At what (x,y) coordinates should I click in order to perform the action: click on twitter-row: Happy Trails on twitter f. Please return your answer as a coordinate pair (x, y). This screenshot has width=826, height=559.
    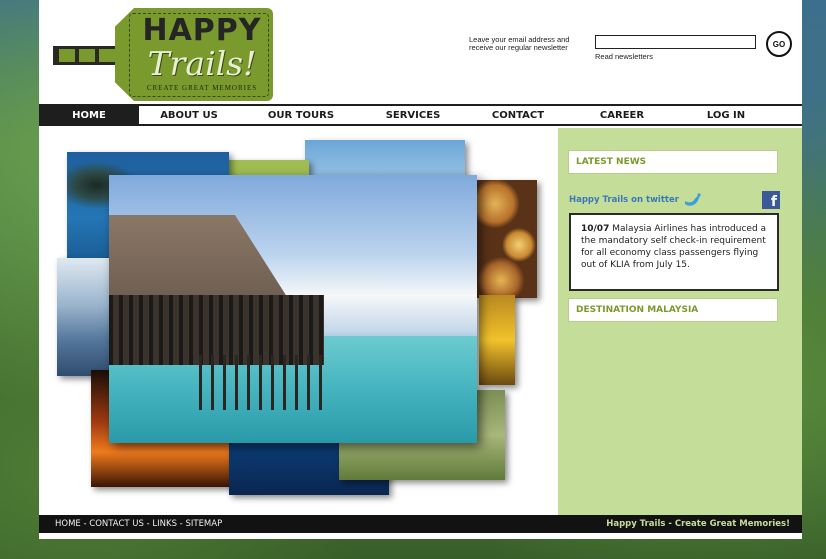
    Looking at the image, I should click on (674, 200).